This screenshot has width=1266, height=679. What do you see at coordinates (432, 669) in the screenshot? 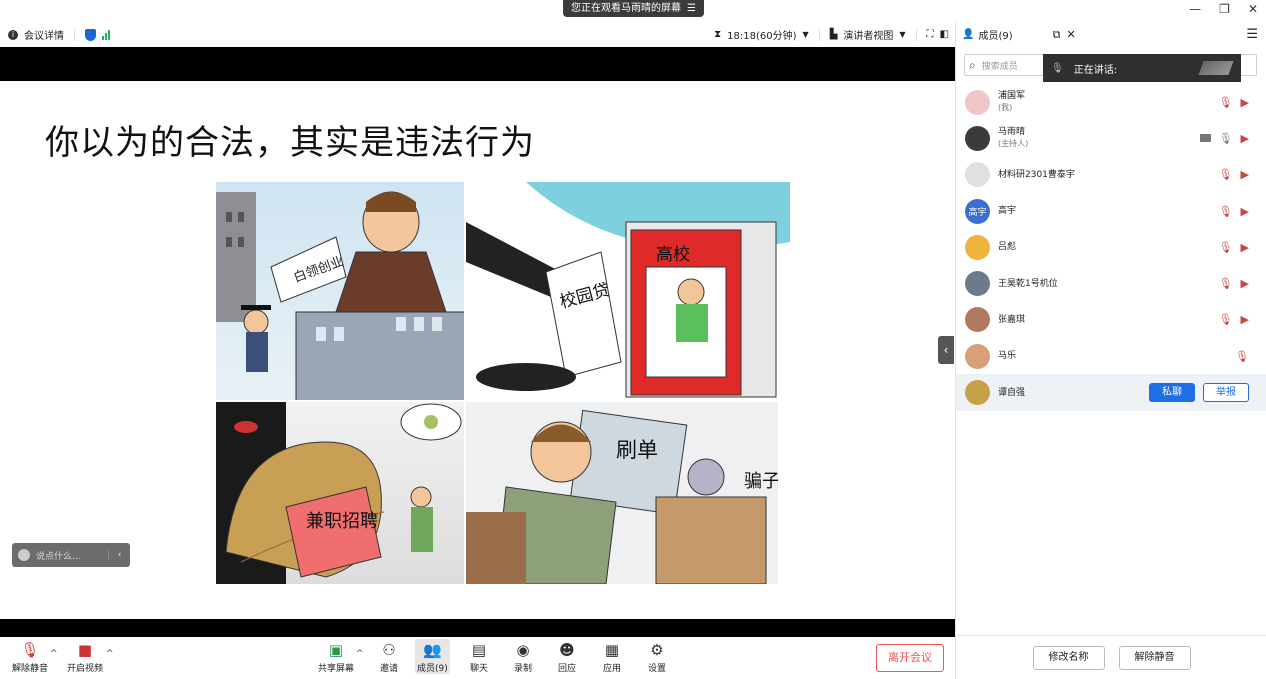
I see `members-label: 成员(9)` at bounding box center [432, 669].